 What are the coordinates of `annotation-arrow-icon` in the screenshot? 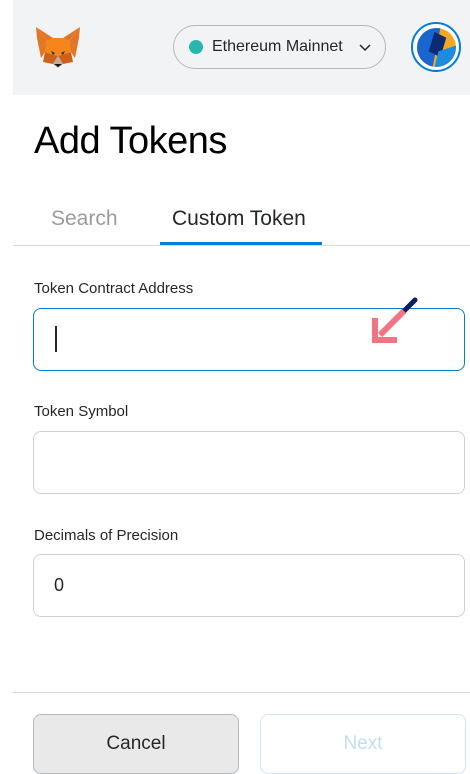 It's located at (395, 320).